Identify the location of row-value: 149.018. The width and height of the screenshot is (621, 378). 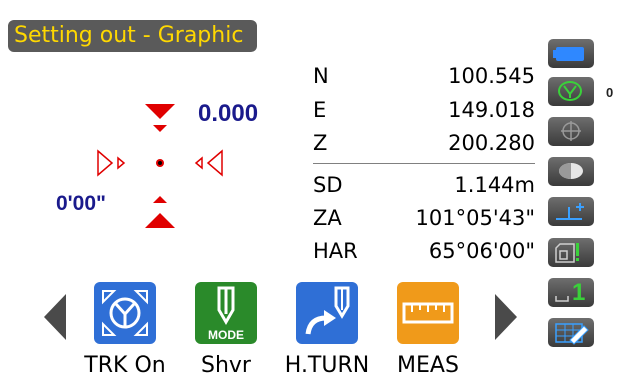
(491, 110).